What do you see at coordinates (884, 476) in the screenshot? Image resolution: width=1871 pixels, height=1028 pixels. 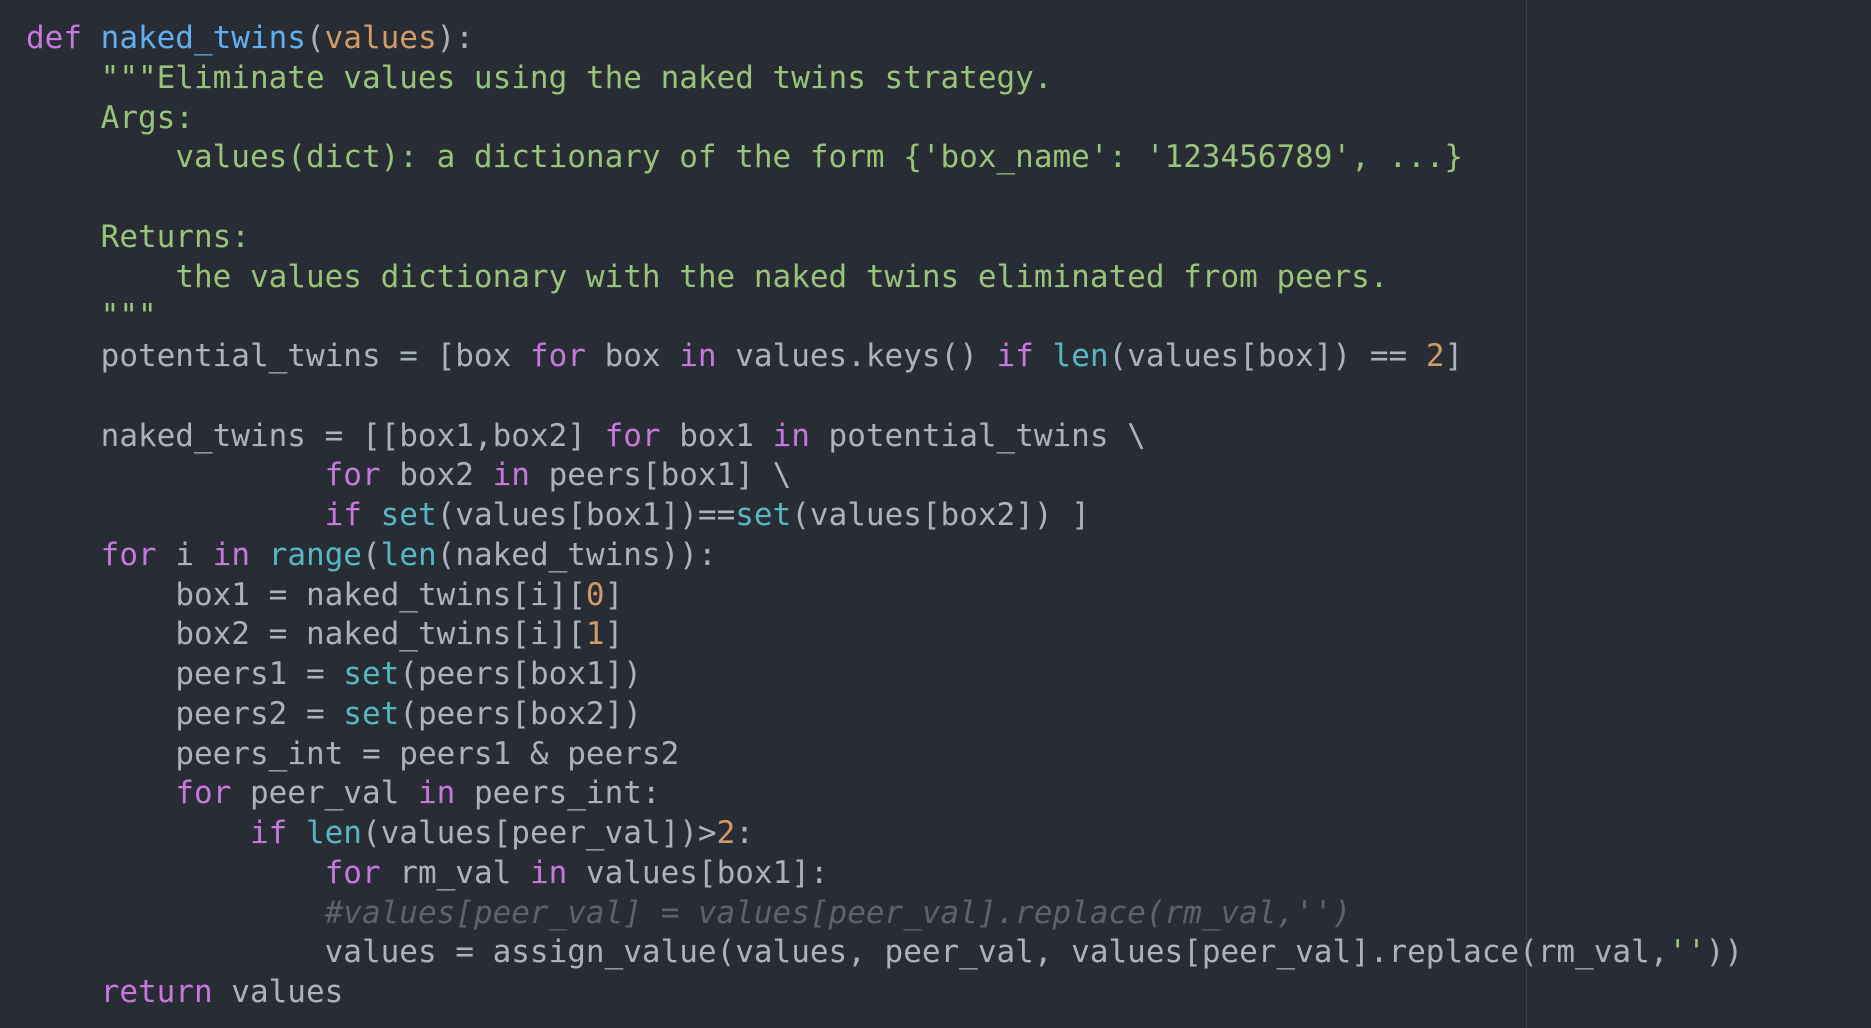 I see `code-line: for box2 in peers[box1] \` at bounding box center [884, 476].